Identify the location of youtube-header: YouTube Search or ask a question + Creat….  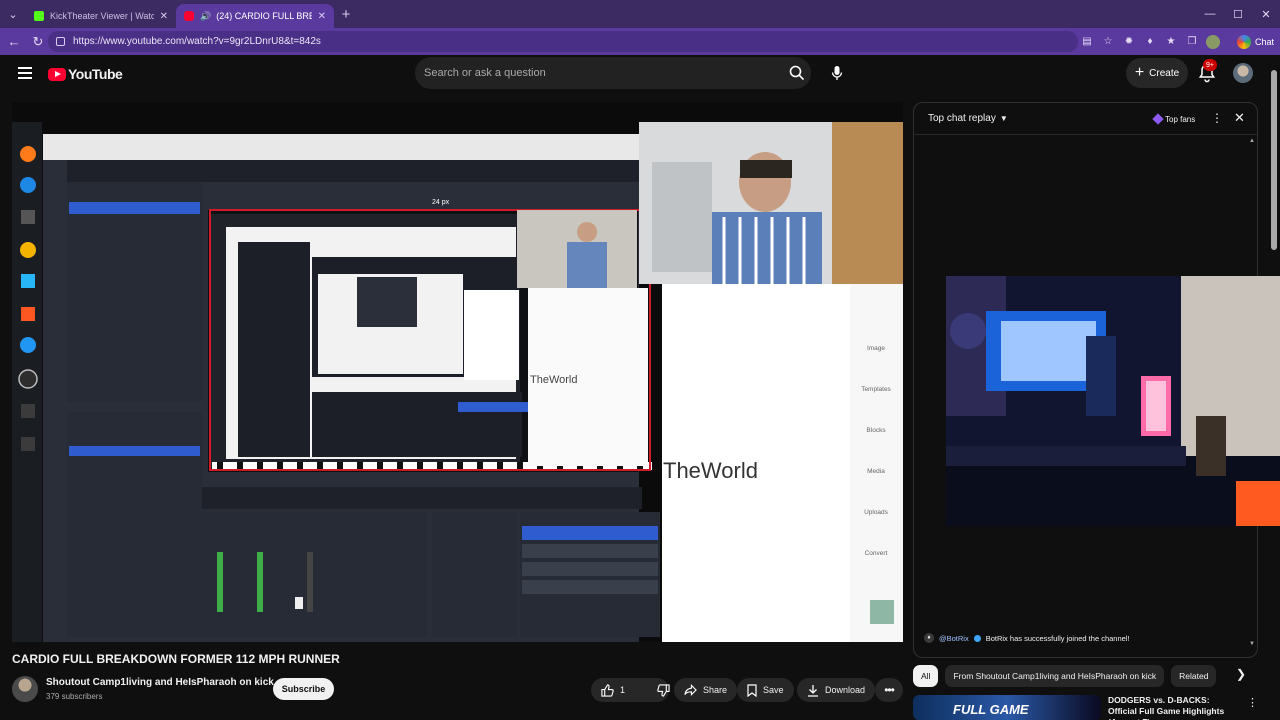
(634, 75).